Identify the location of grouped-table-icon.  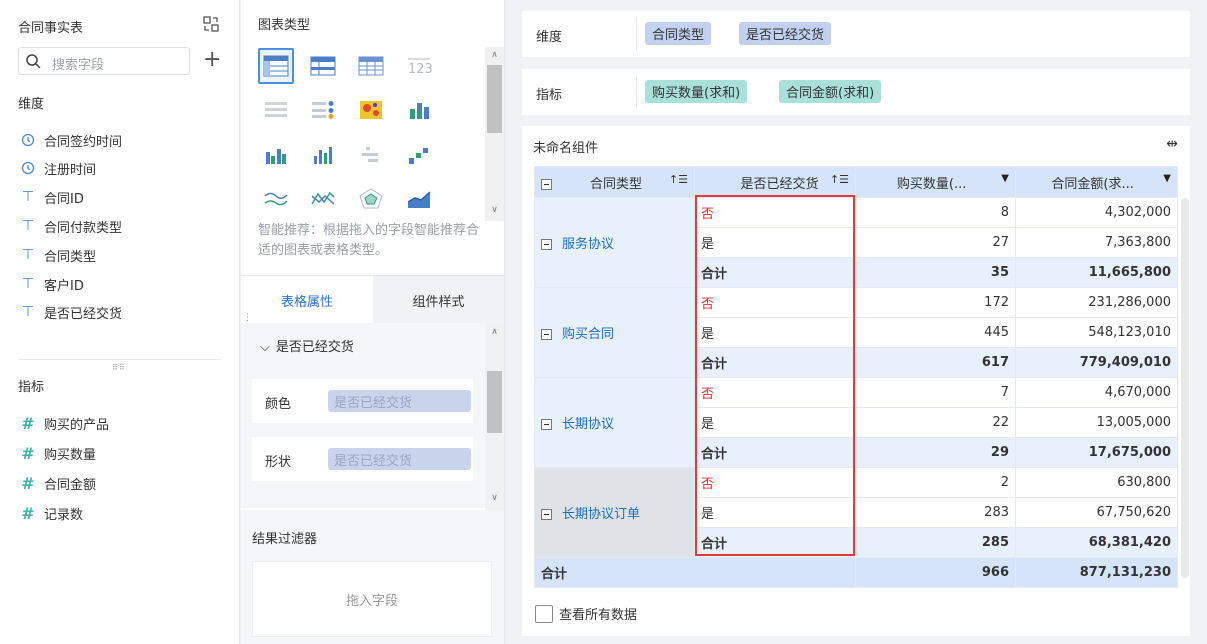
(323, 66).